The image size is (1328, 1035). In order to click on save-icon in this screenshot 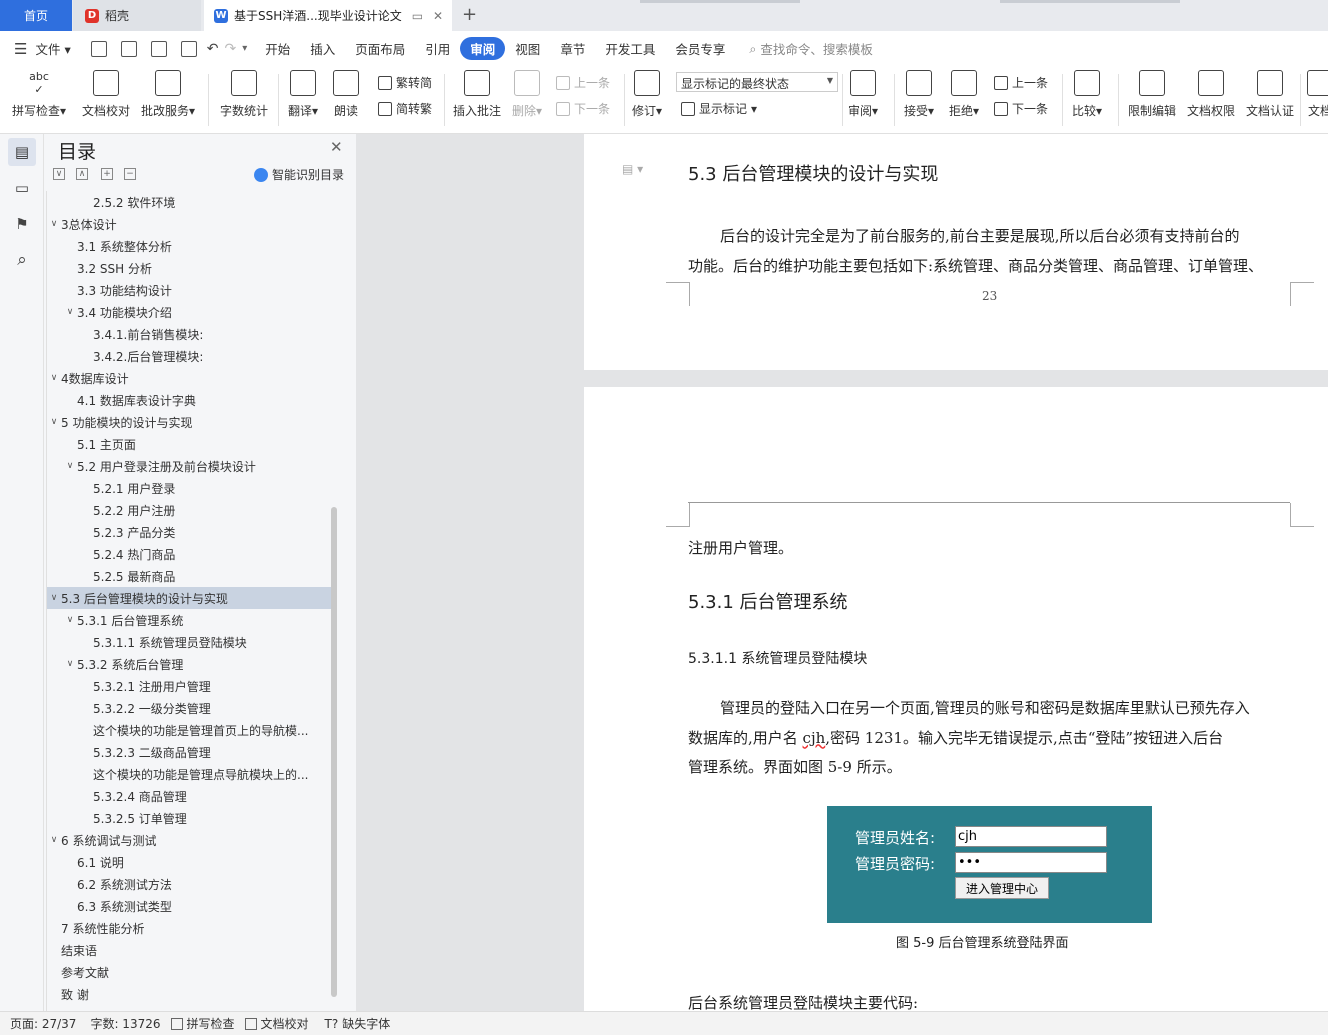, I will do `click(98, 48)`.